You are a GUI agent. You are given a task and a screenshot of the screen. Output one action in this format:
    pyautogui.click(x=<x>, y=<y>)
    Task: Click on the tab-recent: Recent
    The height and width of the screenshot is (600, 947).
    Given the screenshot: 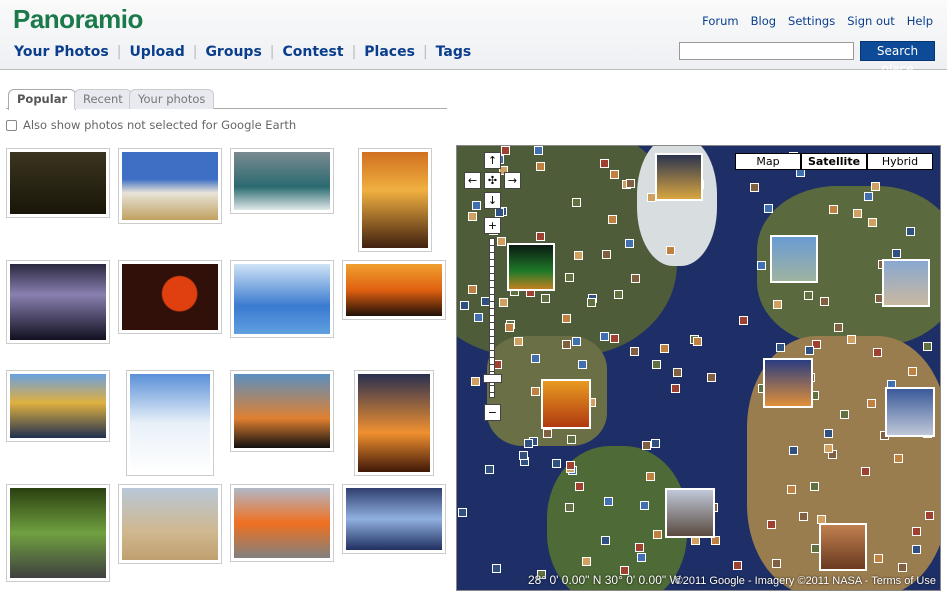 What is the action you would take?
    pyautogui.click(x=103, y=99)
    